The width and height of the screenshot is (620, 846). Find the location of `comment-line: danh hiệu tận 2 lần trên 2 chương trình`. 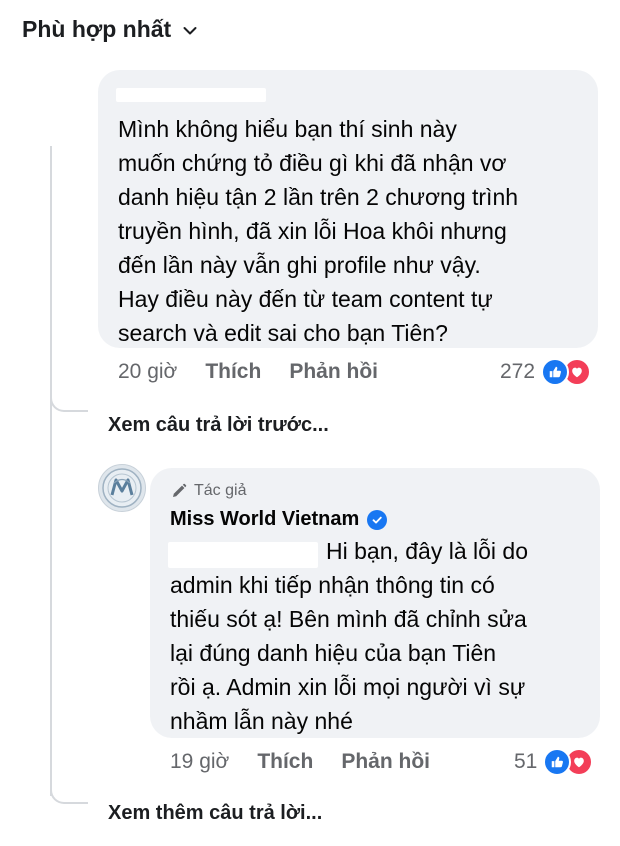

comment-line: danh hiệu tận 2 lần trên 2 chương trình is located at coordinates (318, 197).